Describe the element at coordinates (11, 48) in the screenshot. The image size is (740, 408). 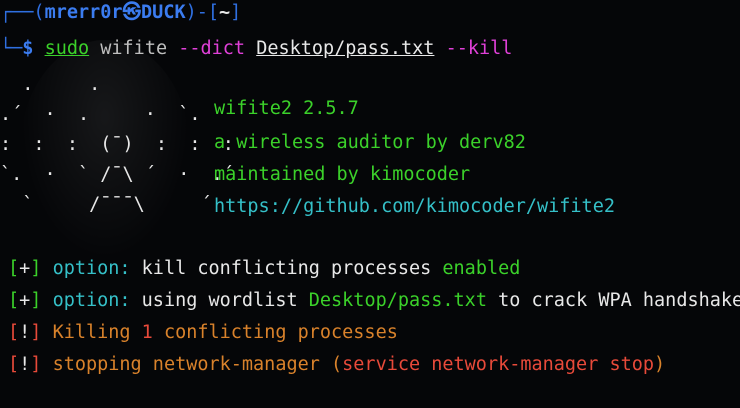
I see `prompt-corner-bottom: └─` at that location.